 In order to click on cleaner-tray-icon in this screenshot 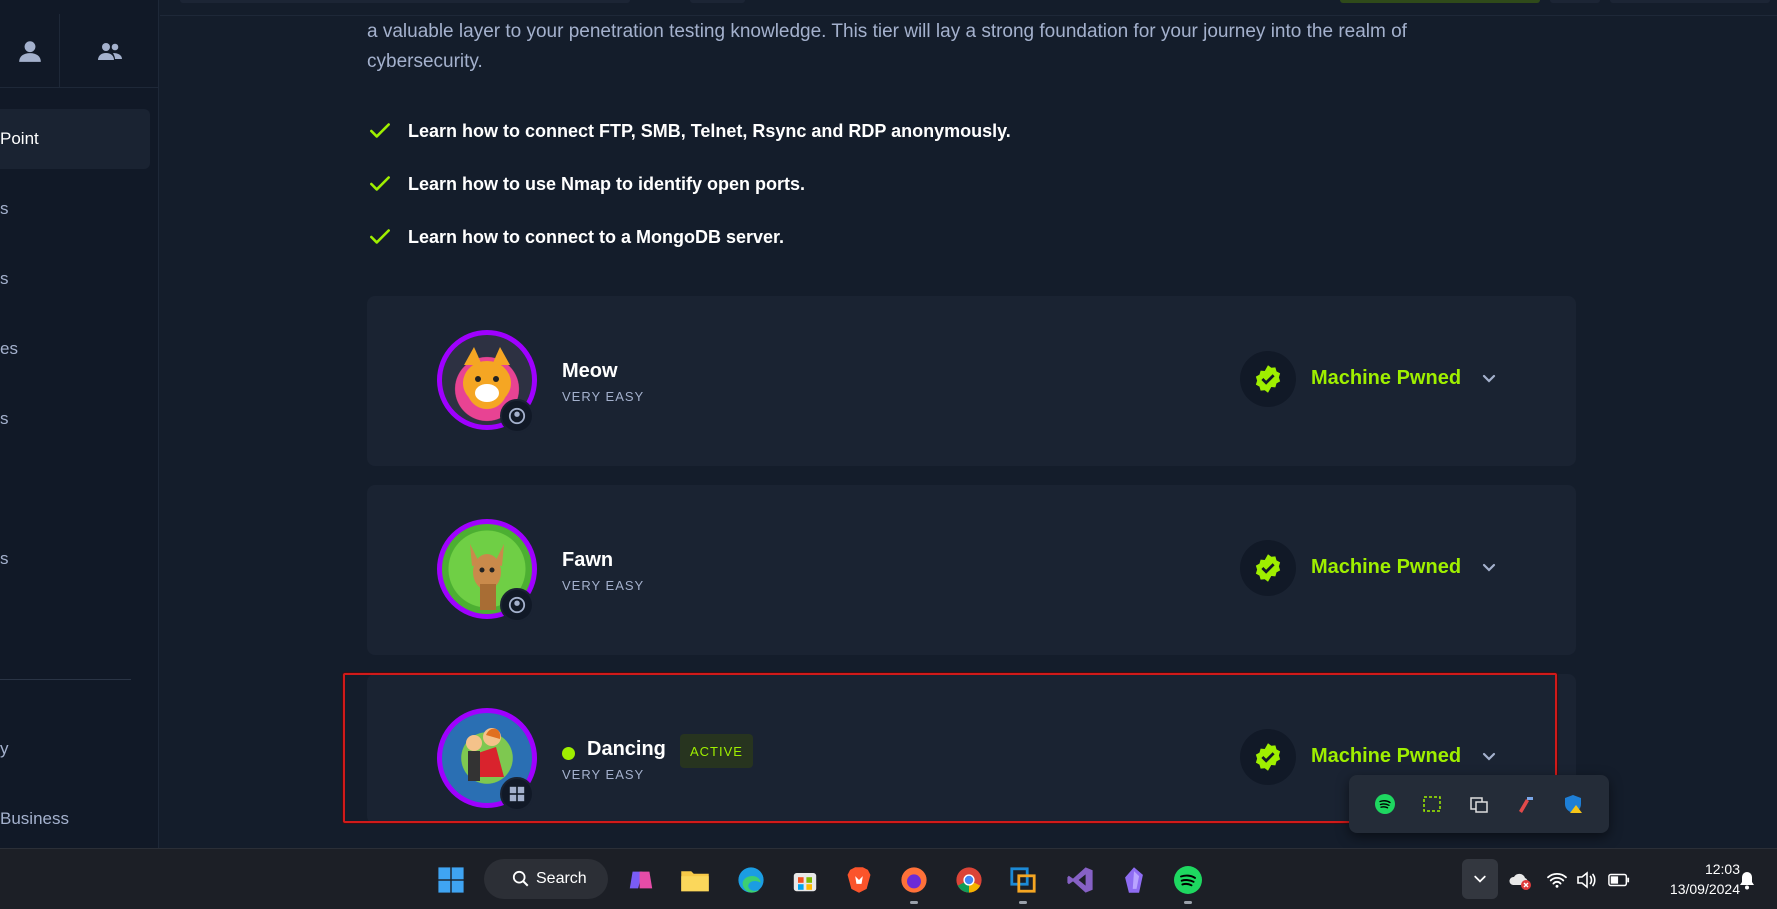, I will do `click(1526, 804)`.